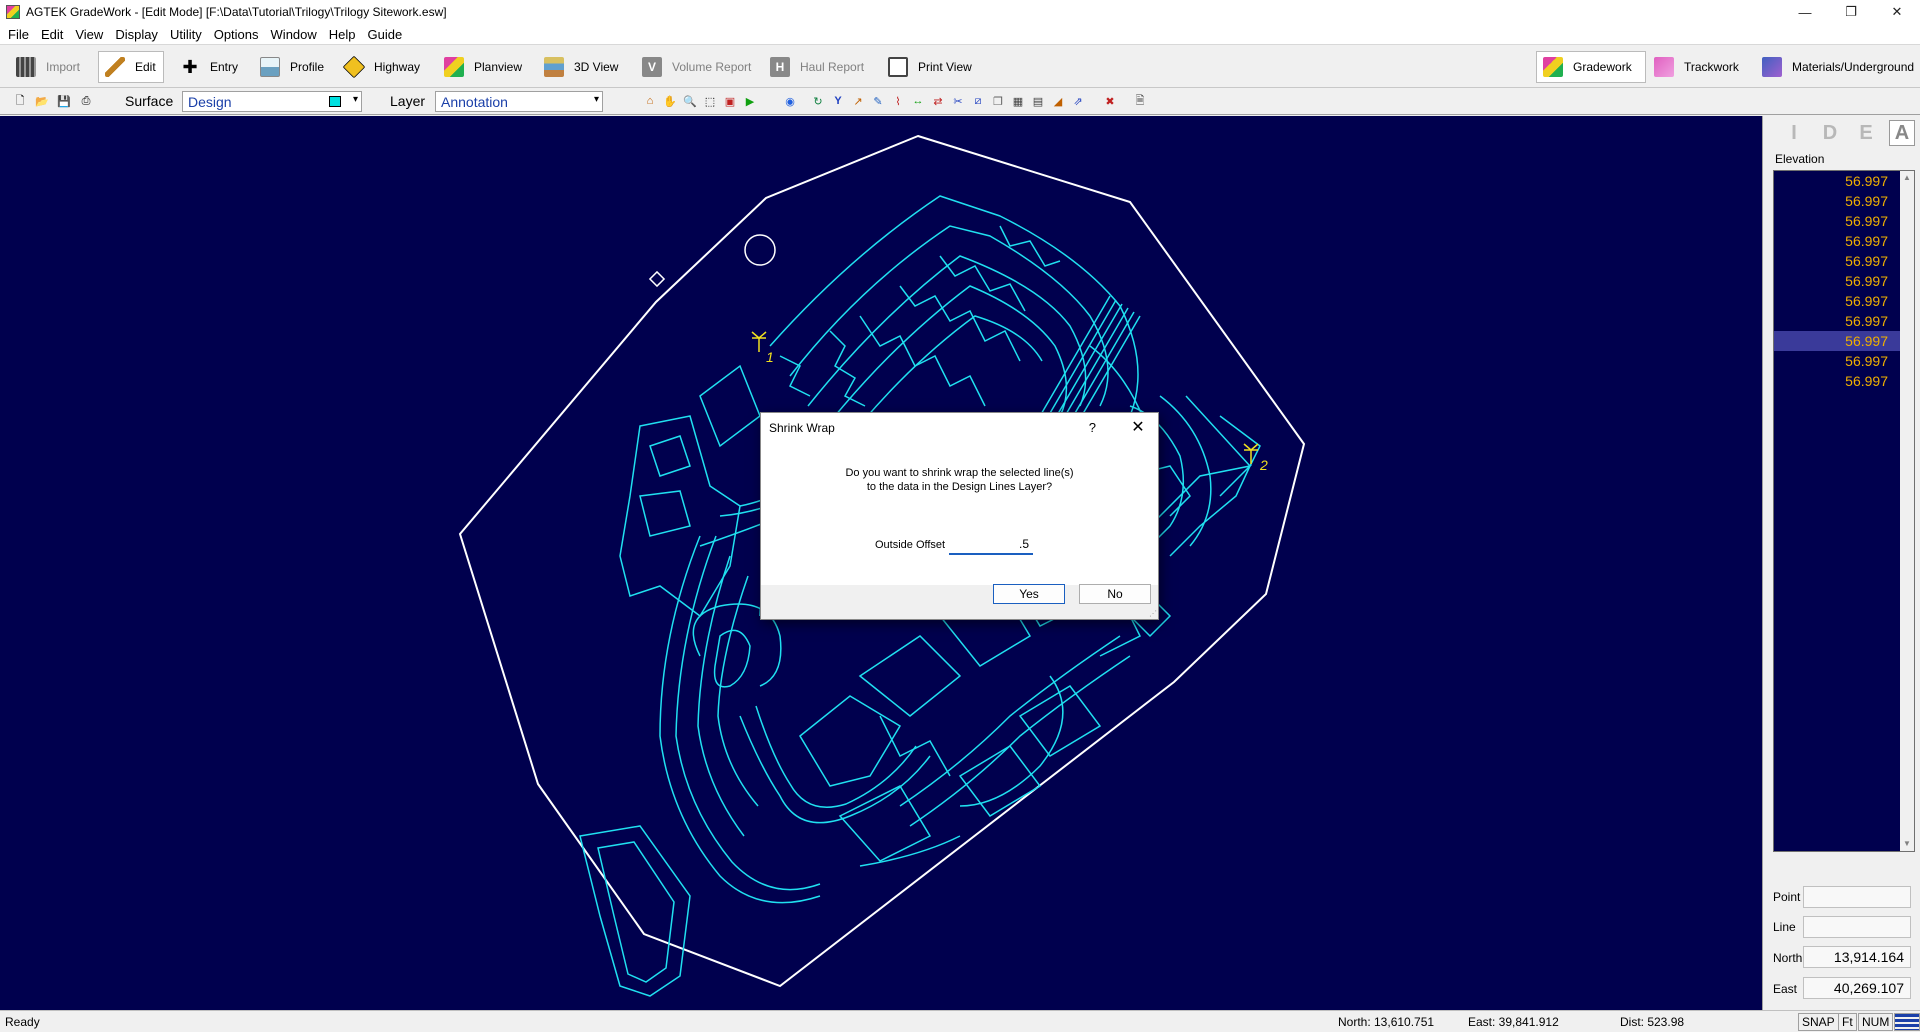 Image resolution: width=1920 pixels, height=1032 pixels. What do you see at coordinates (1772, 67) in the screenshot?
I see `materials-pipe-icon` at bounding box center [1772, 67].